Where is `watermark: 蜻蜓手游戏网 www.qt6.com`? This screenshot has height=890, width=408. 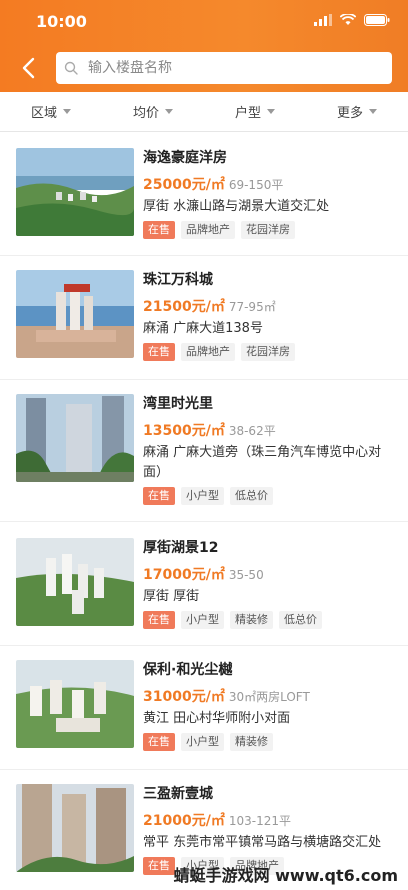 watermark: 蜻蜓手游戏网 www.qt6.com is located at coordinates (285, 875).